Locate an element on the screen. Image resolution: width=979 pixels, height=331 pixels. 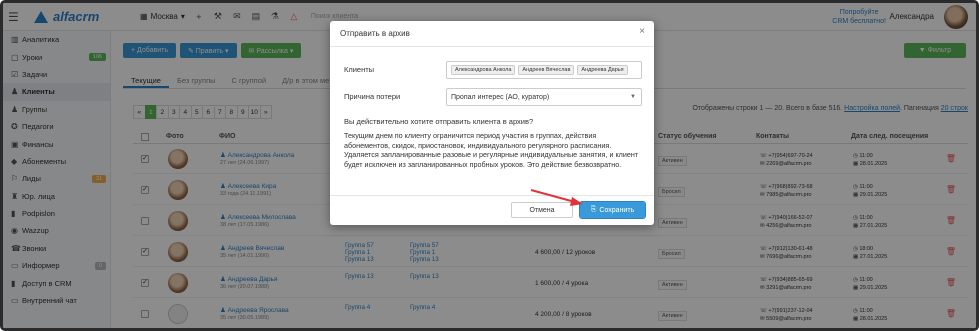
save-label: Сохранить is located at coordinates (617, 210).